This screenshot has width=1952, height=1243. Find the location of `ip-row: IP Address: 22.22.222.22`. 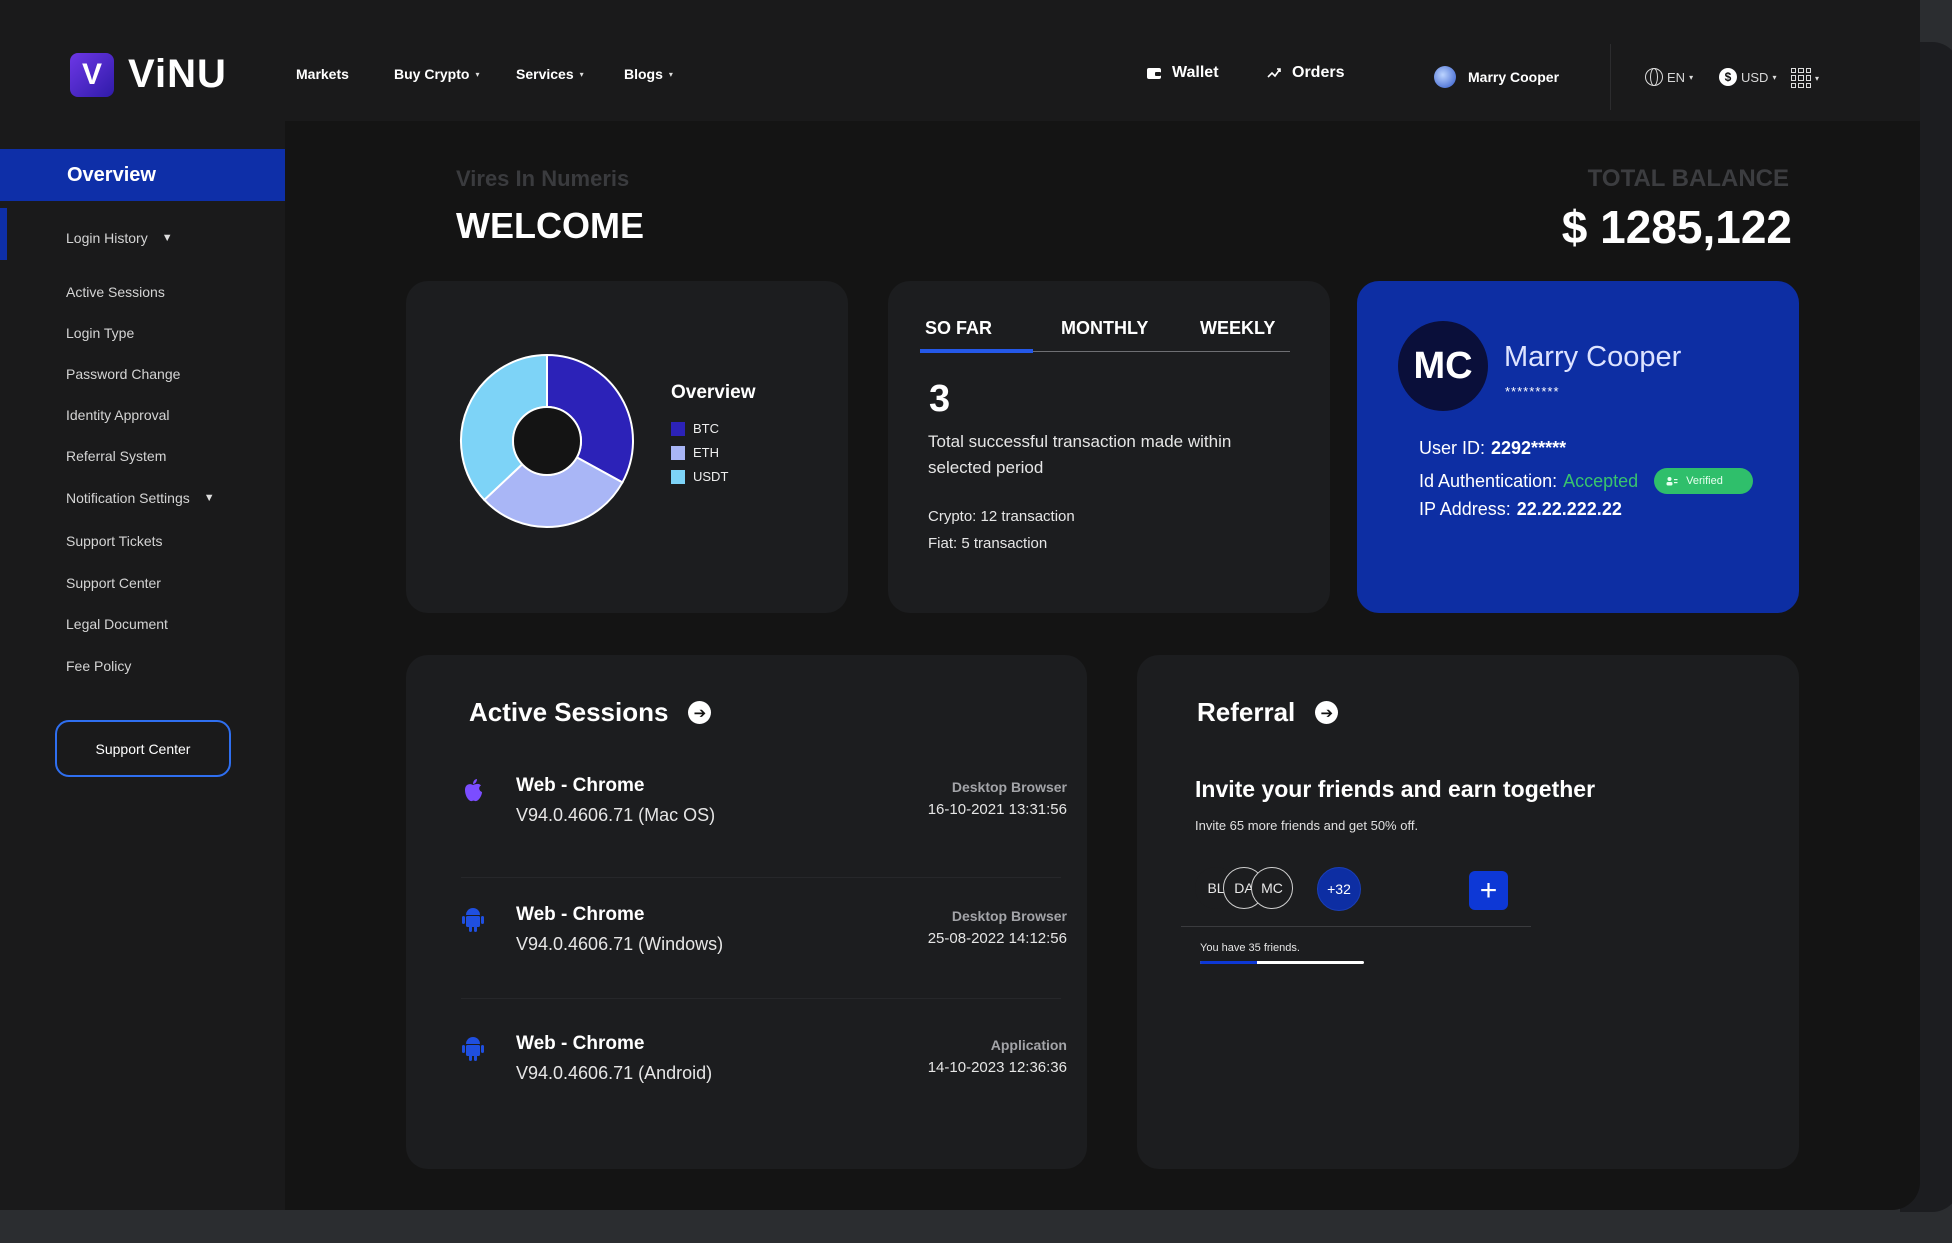

ip-row: IP Address: 22.22.222.22 is located at coordinates (1520, 509).